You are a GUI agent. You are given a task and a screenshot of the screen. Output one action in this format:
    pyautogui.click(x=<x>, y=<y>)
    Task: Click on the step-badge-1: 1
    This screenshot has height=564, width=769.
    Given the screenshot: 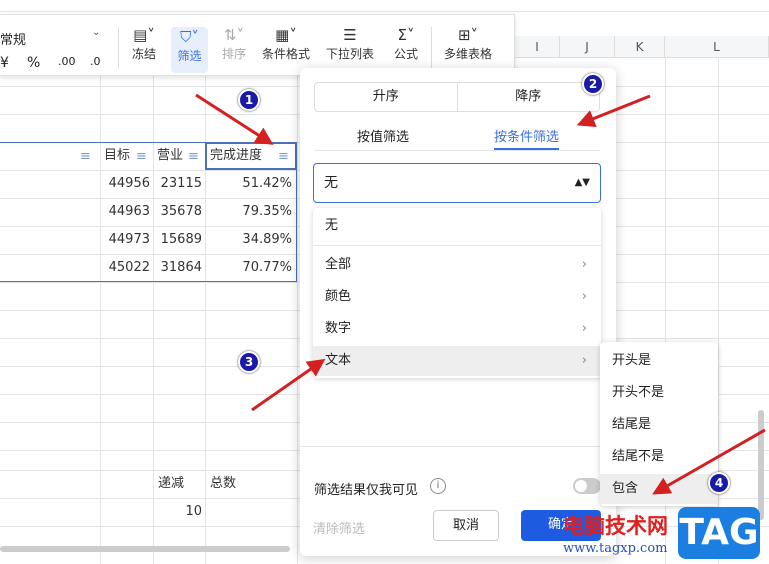 What is the action you would take?
    pyautogui.click(x=249, y=100)
    